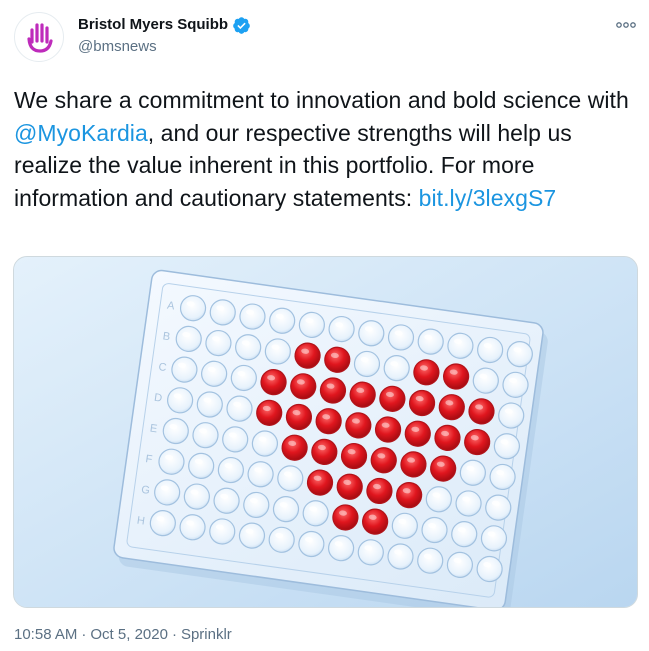 This screenshot has width=649, height=651. I want to click on tweet-source: Sprinklr, so click(206, 634).